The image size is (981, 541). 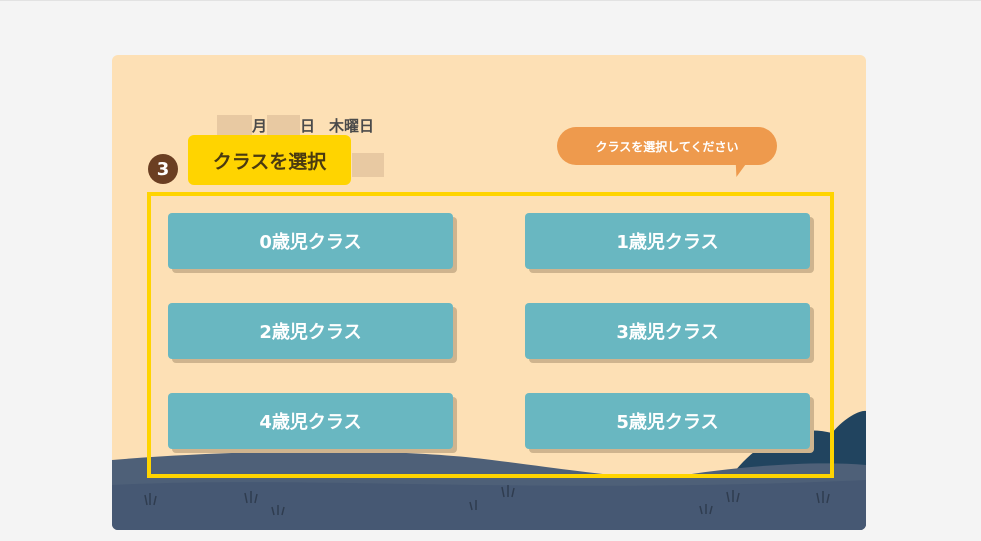 What do you see at coordinates (352, 125) in the screenshot?
I see `weekday: 木曜日` at bounding box center [352, 125].